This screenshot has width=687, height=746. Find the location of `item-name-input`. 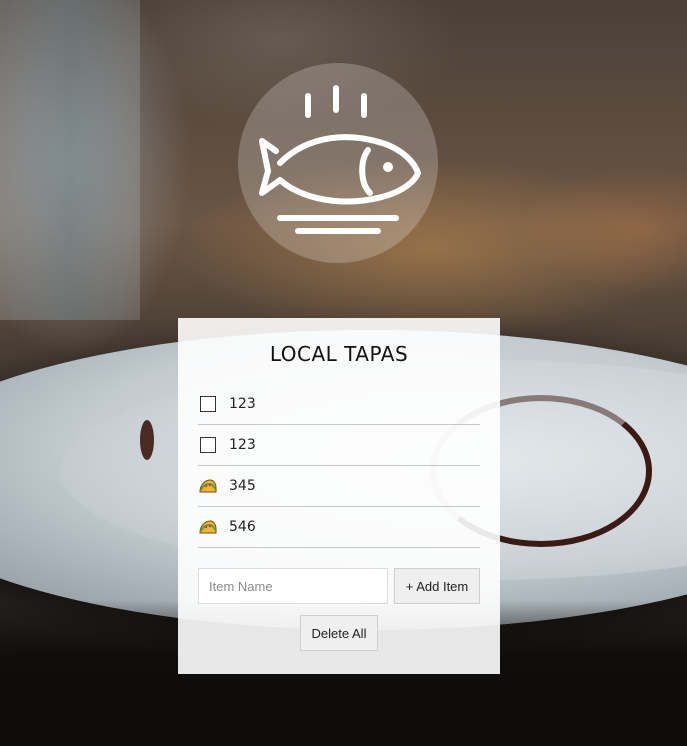

item-name-input is located at coordinates (293, 586).